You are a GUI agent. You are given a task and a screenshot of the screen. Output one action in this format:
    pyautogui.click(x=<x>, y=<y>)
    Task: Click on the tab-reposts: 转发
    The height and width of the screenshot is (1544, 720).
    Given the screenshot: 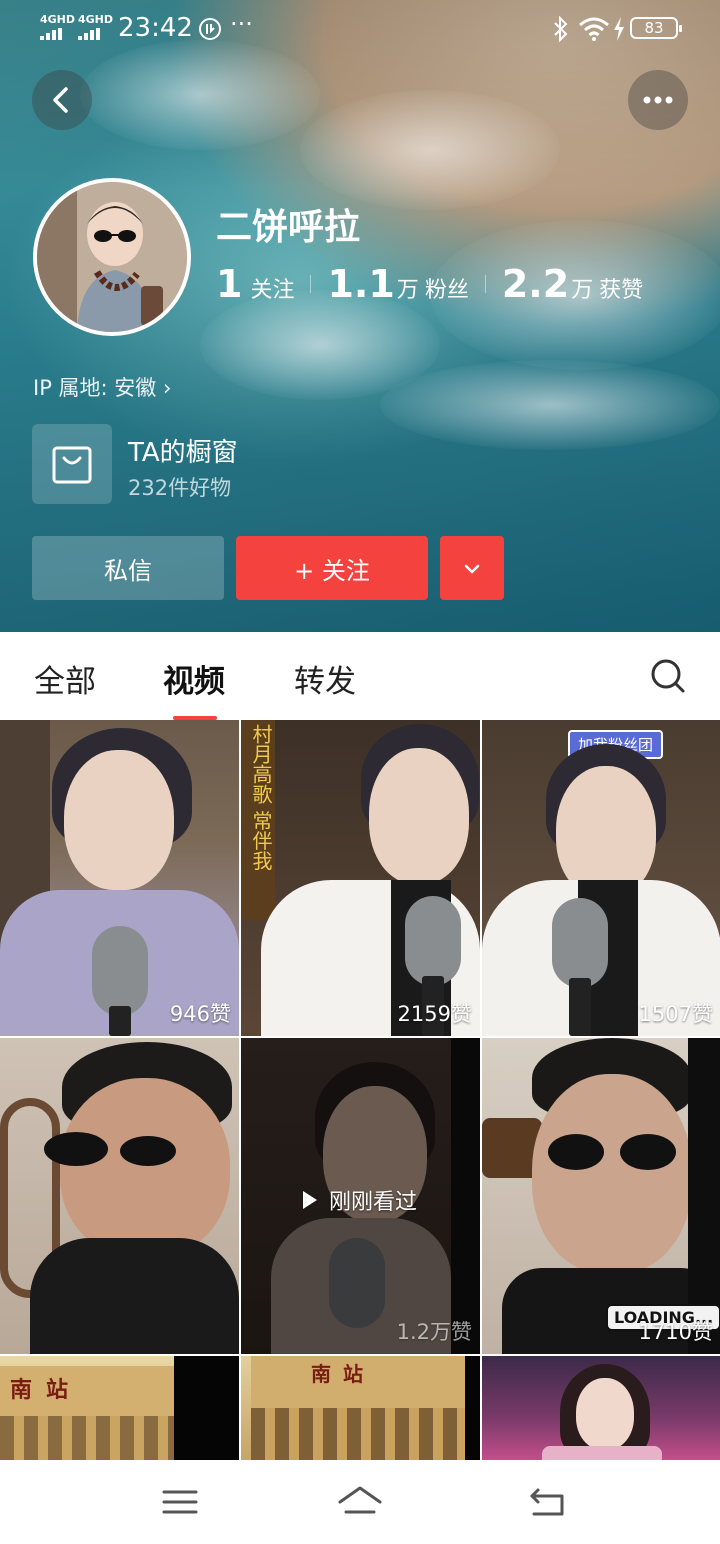 What is the action you would take?
    pyautogui.click(x=325, y=678)
    